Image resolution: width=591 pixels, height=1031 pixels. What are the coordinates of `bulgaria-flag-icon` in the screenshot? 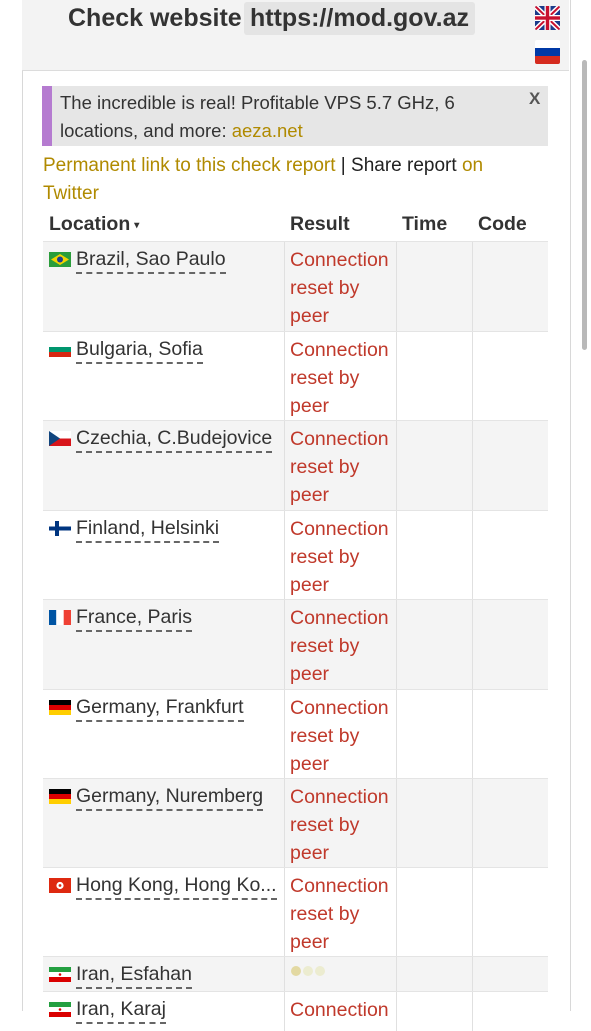 It's located at (60, 349).